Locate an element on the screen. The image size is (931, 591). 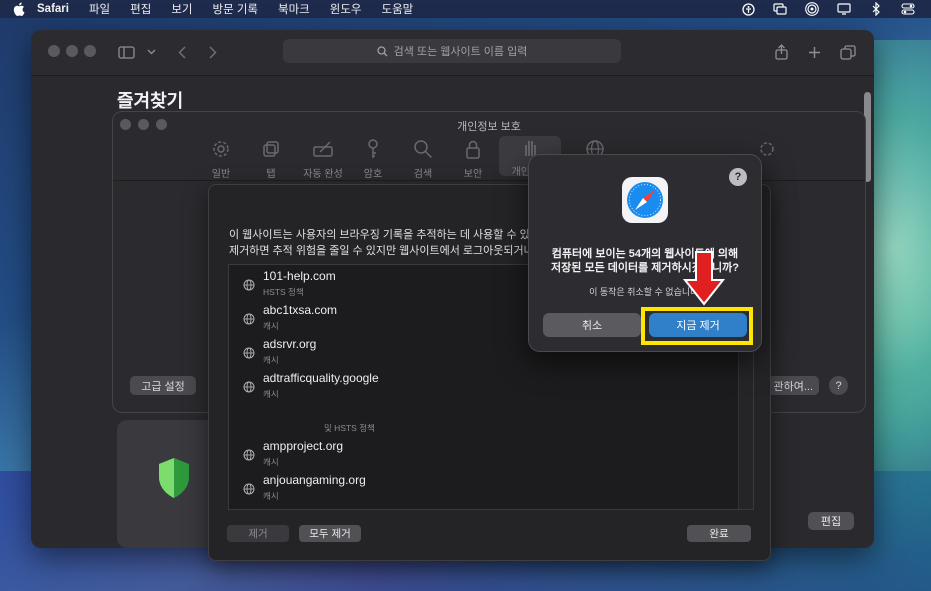
safari-toolbar: 검색 또는 웹사이트 이름 입력 is located at coordinates (452, 53).